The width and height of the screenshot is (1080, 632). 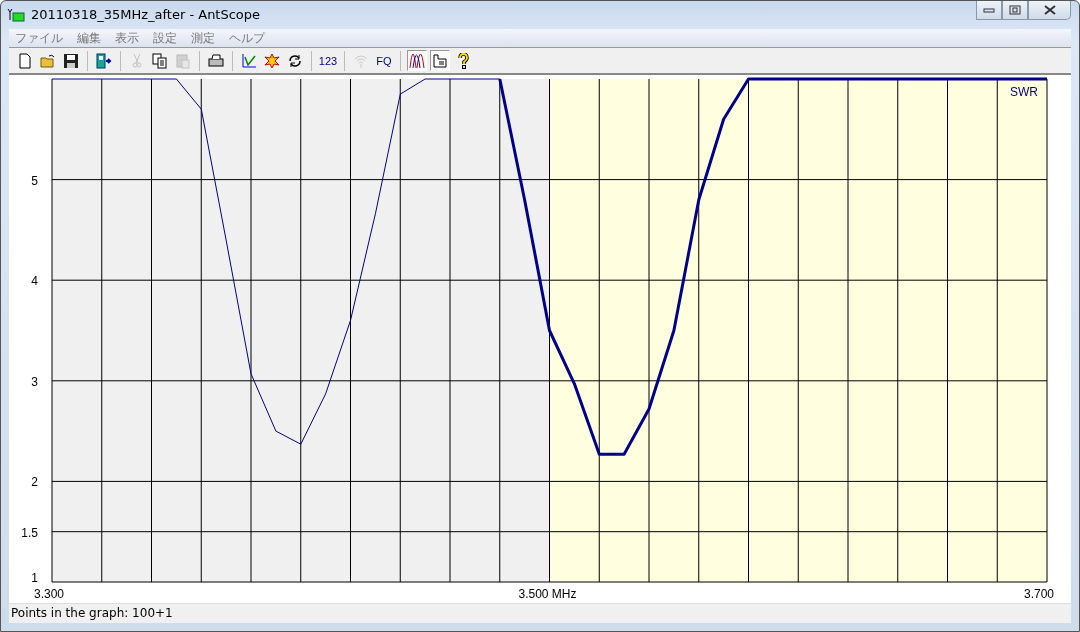 What do you see at coordinates (34, 577) in the screenshot?
I see `y-tick-label: 1` at bounding box center [34, 577].